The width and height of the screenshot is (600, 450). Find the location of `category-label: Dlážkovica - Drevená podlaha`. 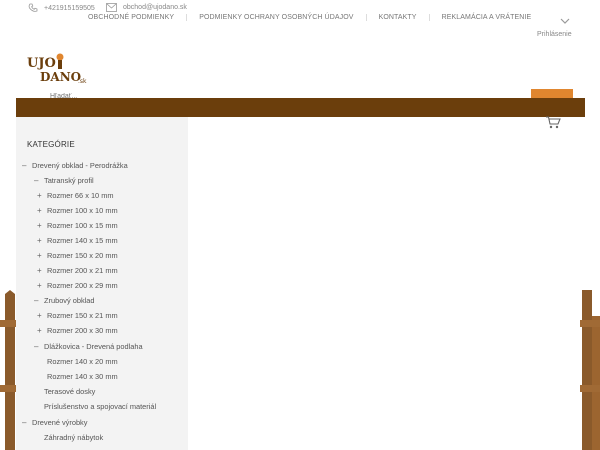

category-label: Dlážkovica - Drevená podlaha is located at coordinates (93, 346).